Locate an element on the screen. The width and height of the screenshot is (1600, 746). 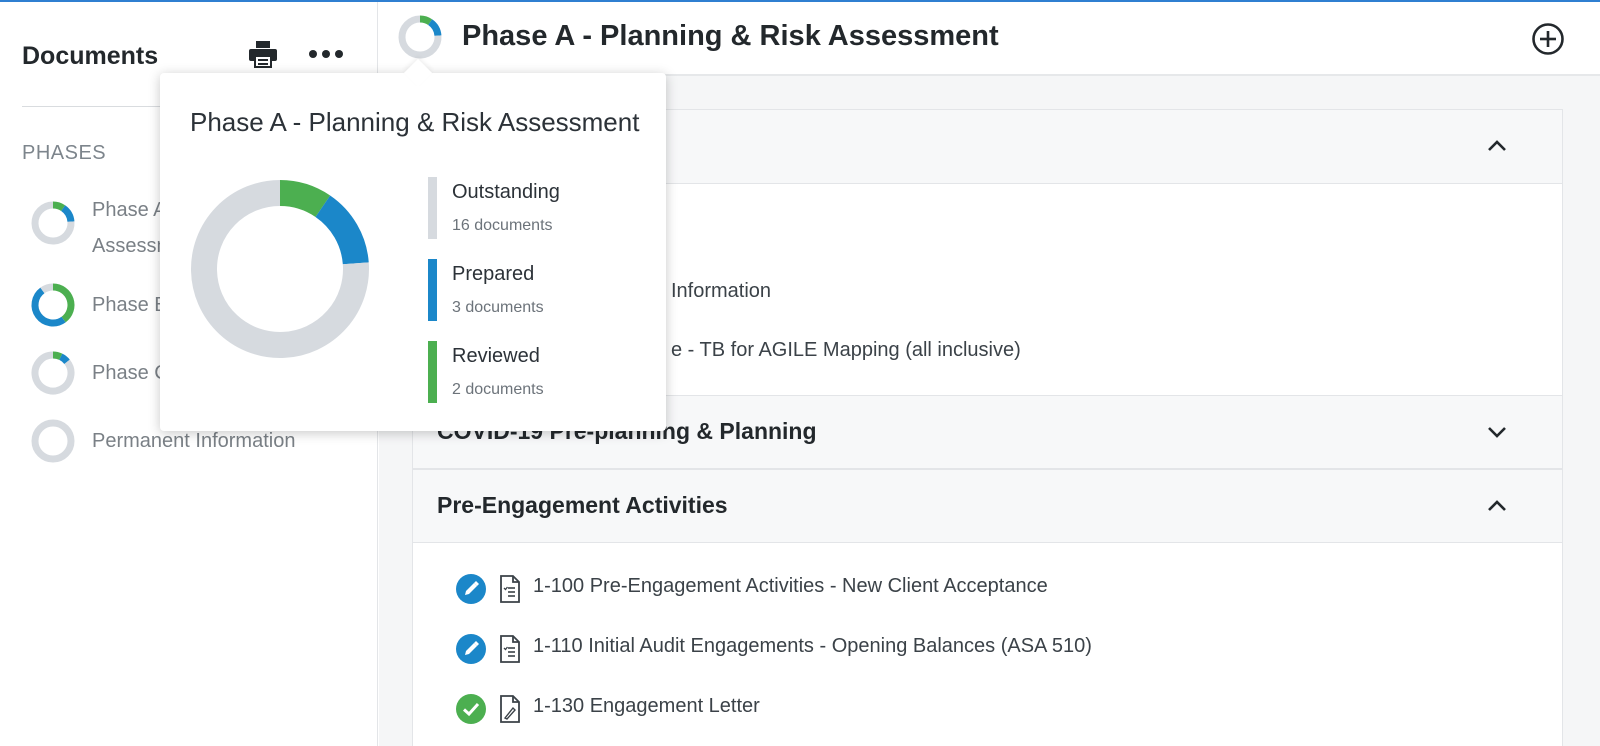
chevron-down-icon is located at coordinates (1497, 432).